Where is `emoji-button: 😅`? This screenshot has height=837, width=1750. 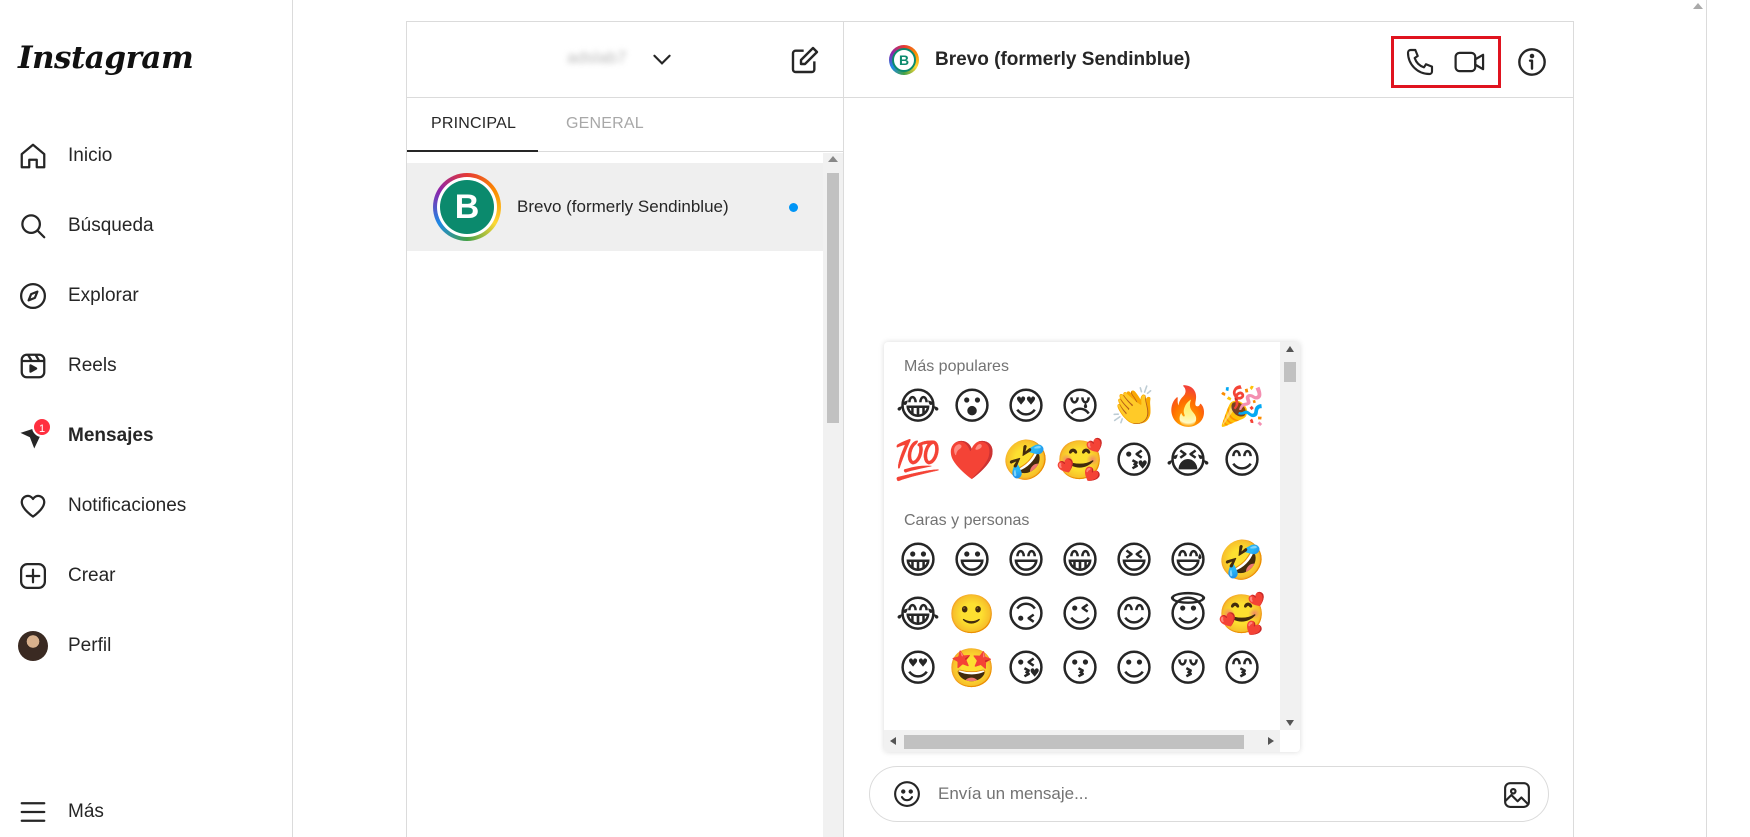 emoji-button: 😅 is located at coordinates (1188, 560).